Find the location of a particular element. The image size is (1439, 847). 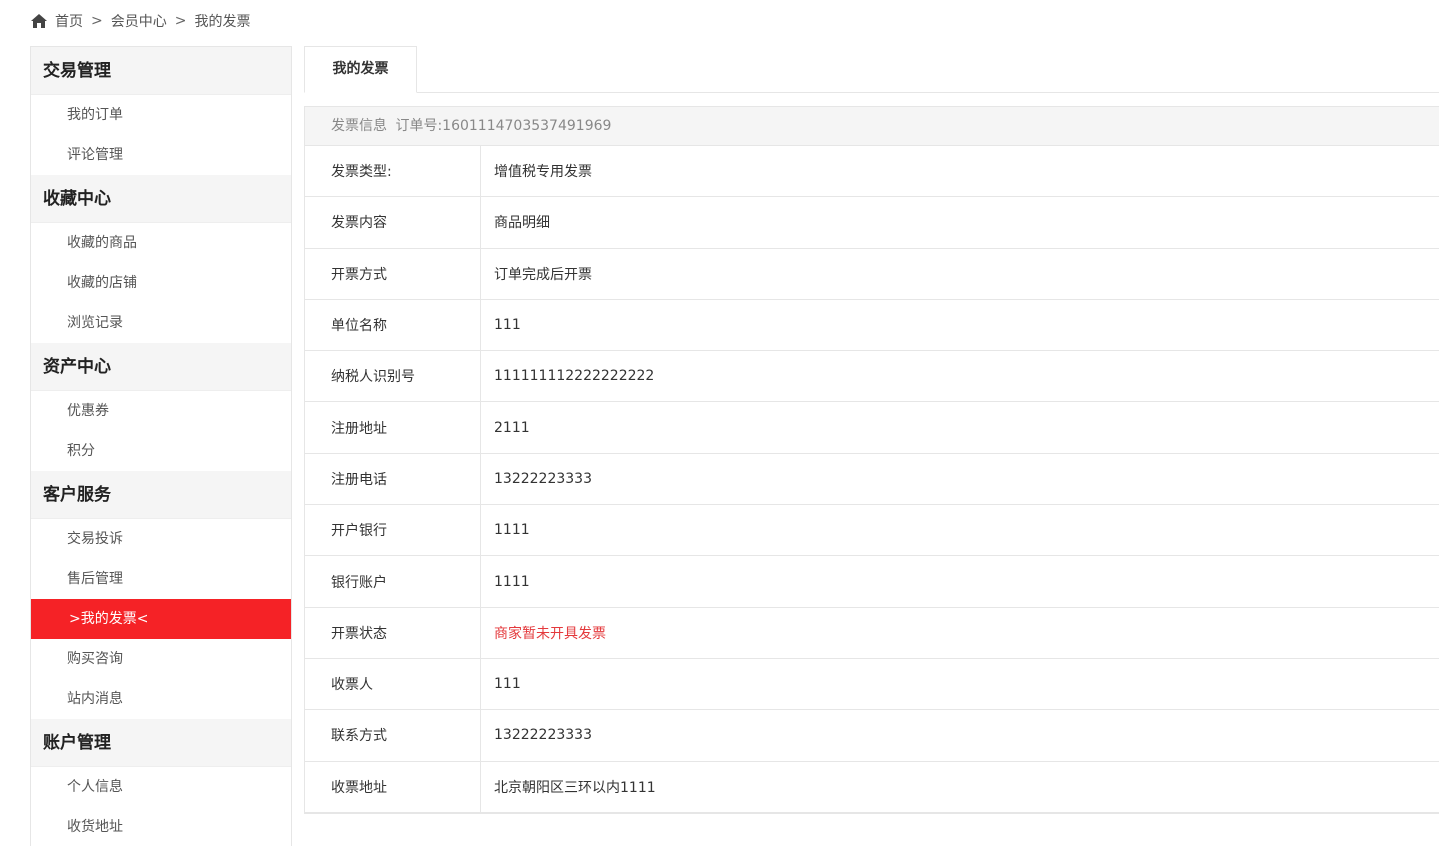

breadcrumb: 首页 > 会员中心 > 我的发票 is located at coordinates (140, 21).